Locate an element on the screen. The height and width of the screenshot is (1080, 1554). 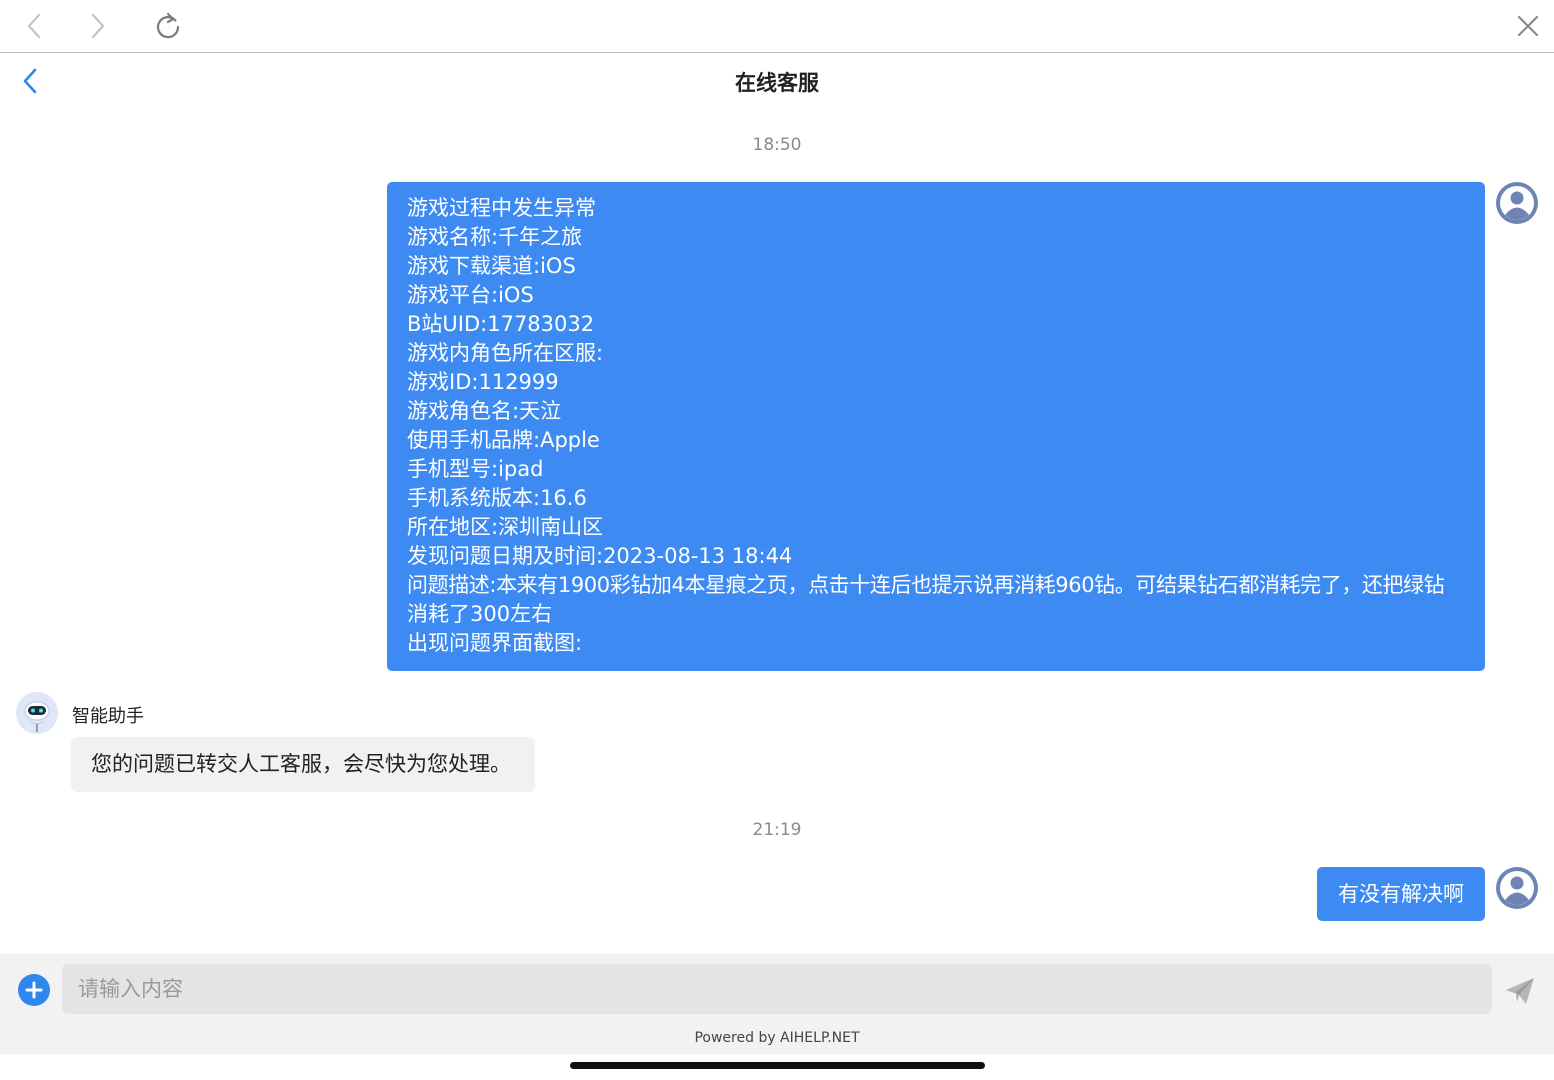
home-indicator is located at coordinates (777, 1065).